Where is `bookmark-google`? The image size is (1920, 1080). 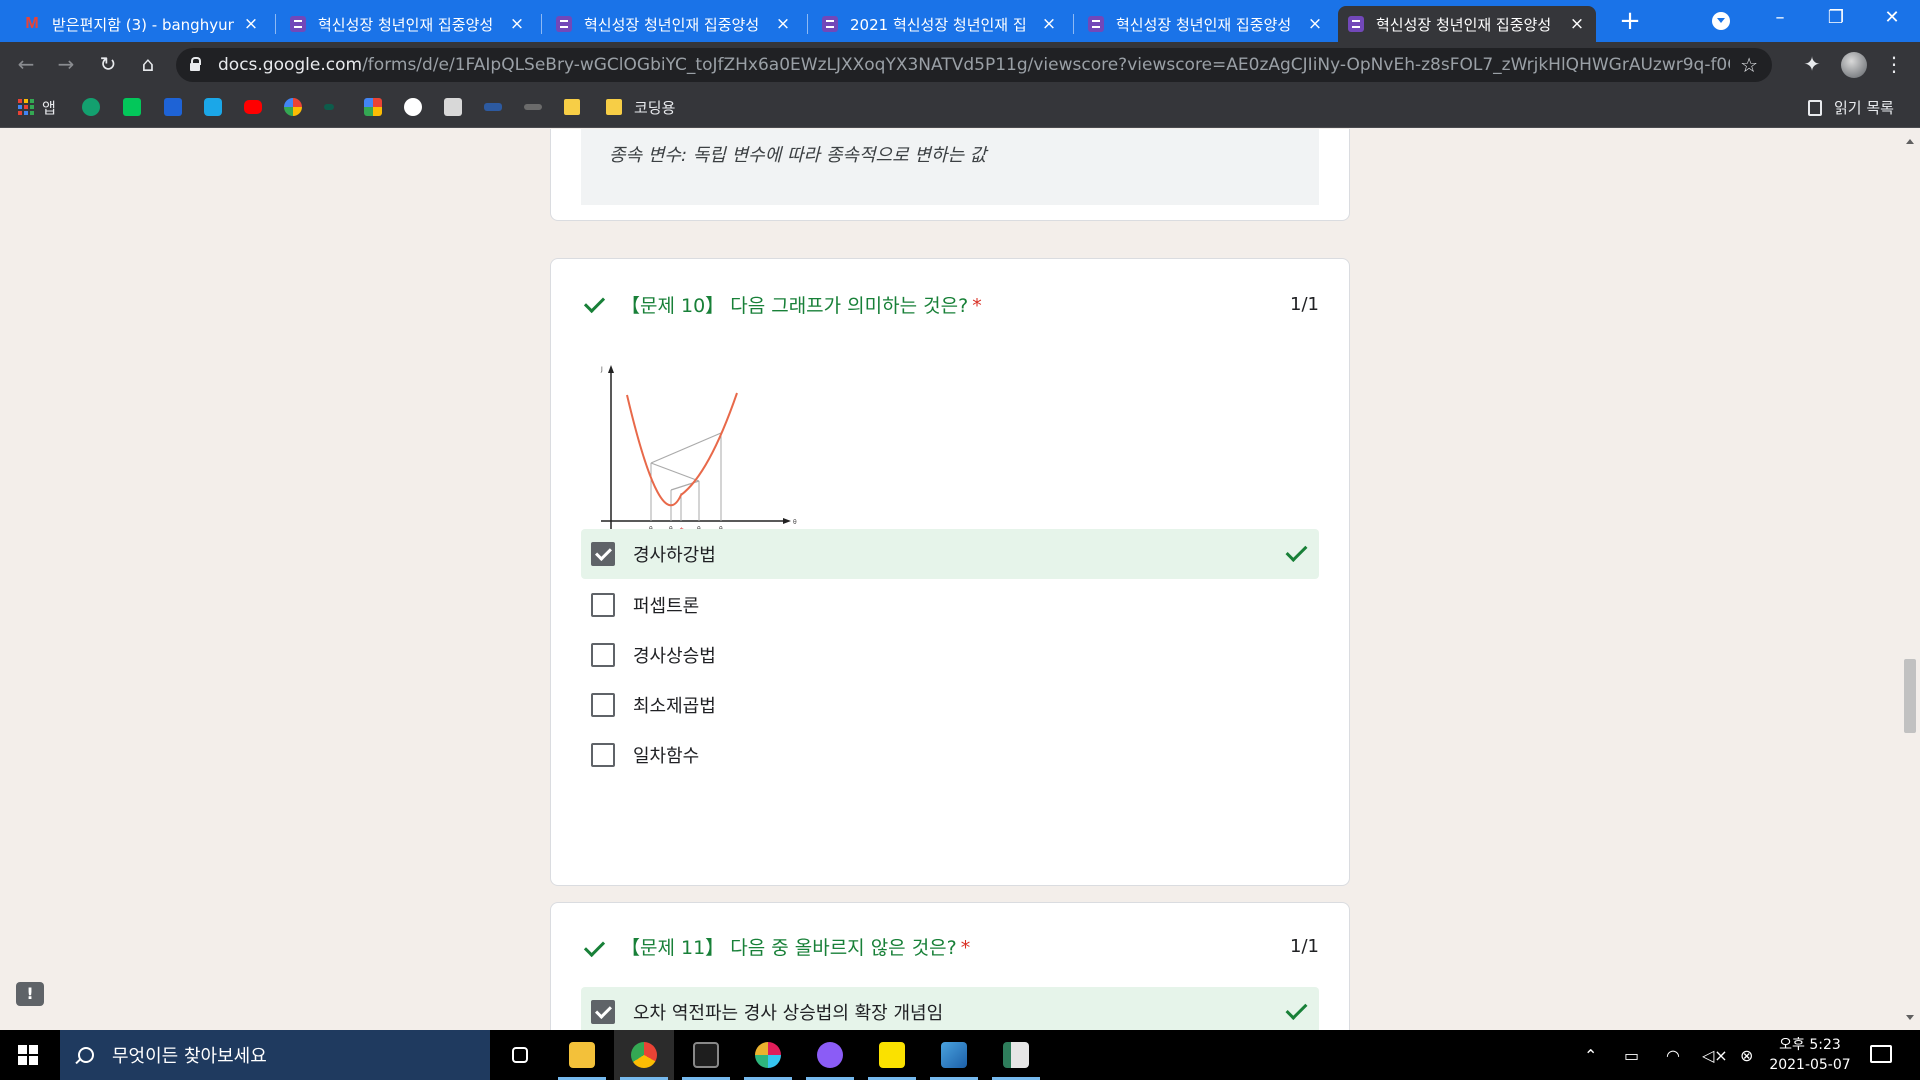 bookmark-google is located at coordinates (293, 107).